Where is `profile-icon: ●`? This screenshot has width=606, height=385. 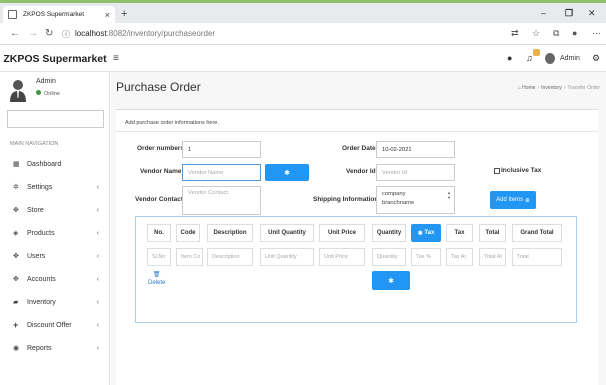
profile-icon: ● is located at coordinates (574, 33).